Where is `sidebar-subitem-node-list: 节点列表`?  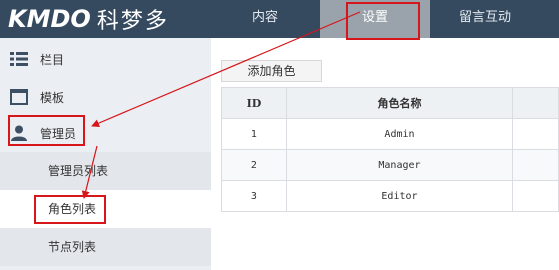
sidebar-subitem-node-list: 节点列表 is located at coordinates (105, 247).